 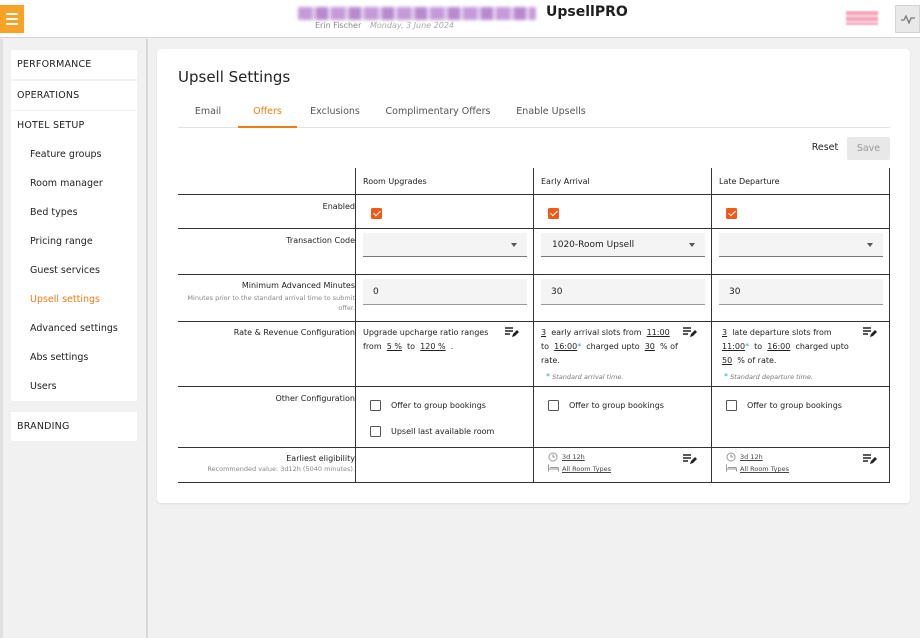 I want to click on eligibility-room-types-early: All Room Types, so click(x=586, y=469).